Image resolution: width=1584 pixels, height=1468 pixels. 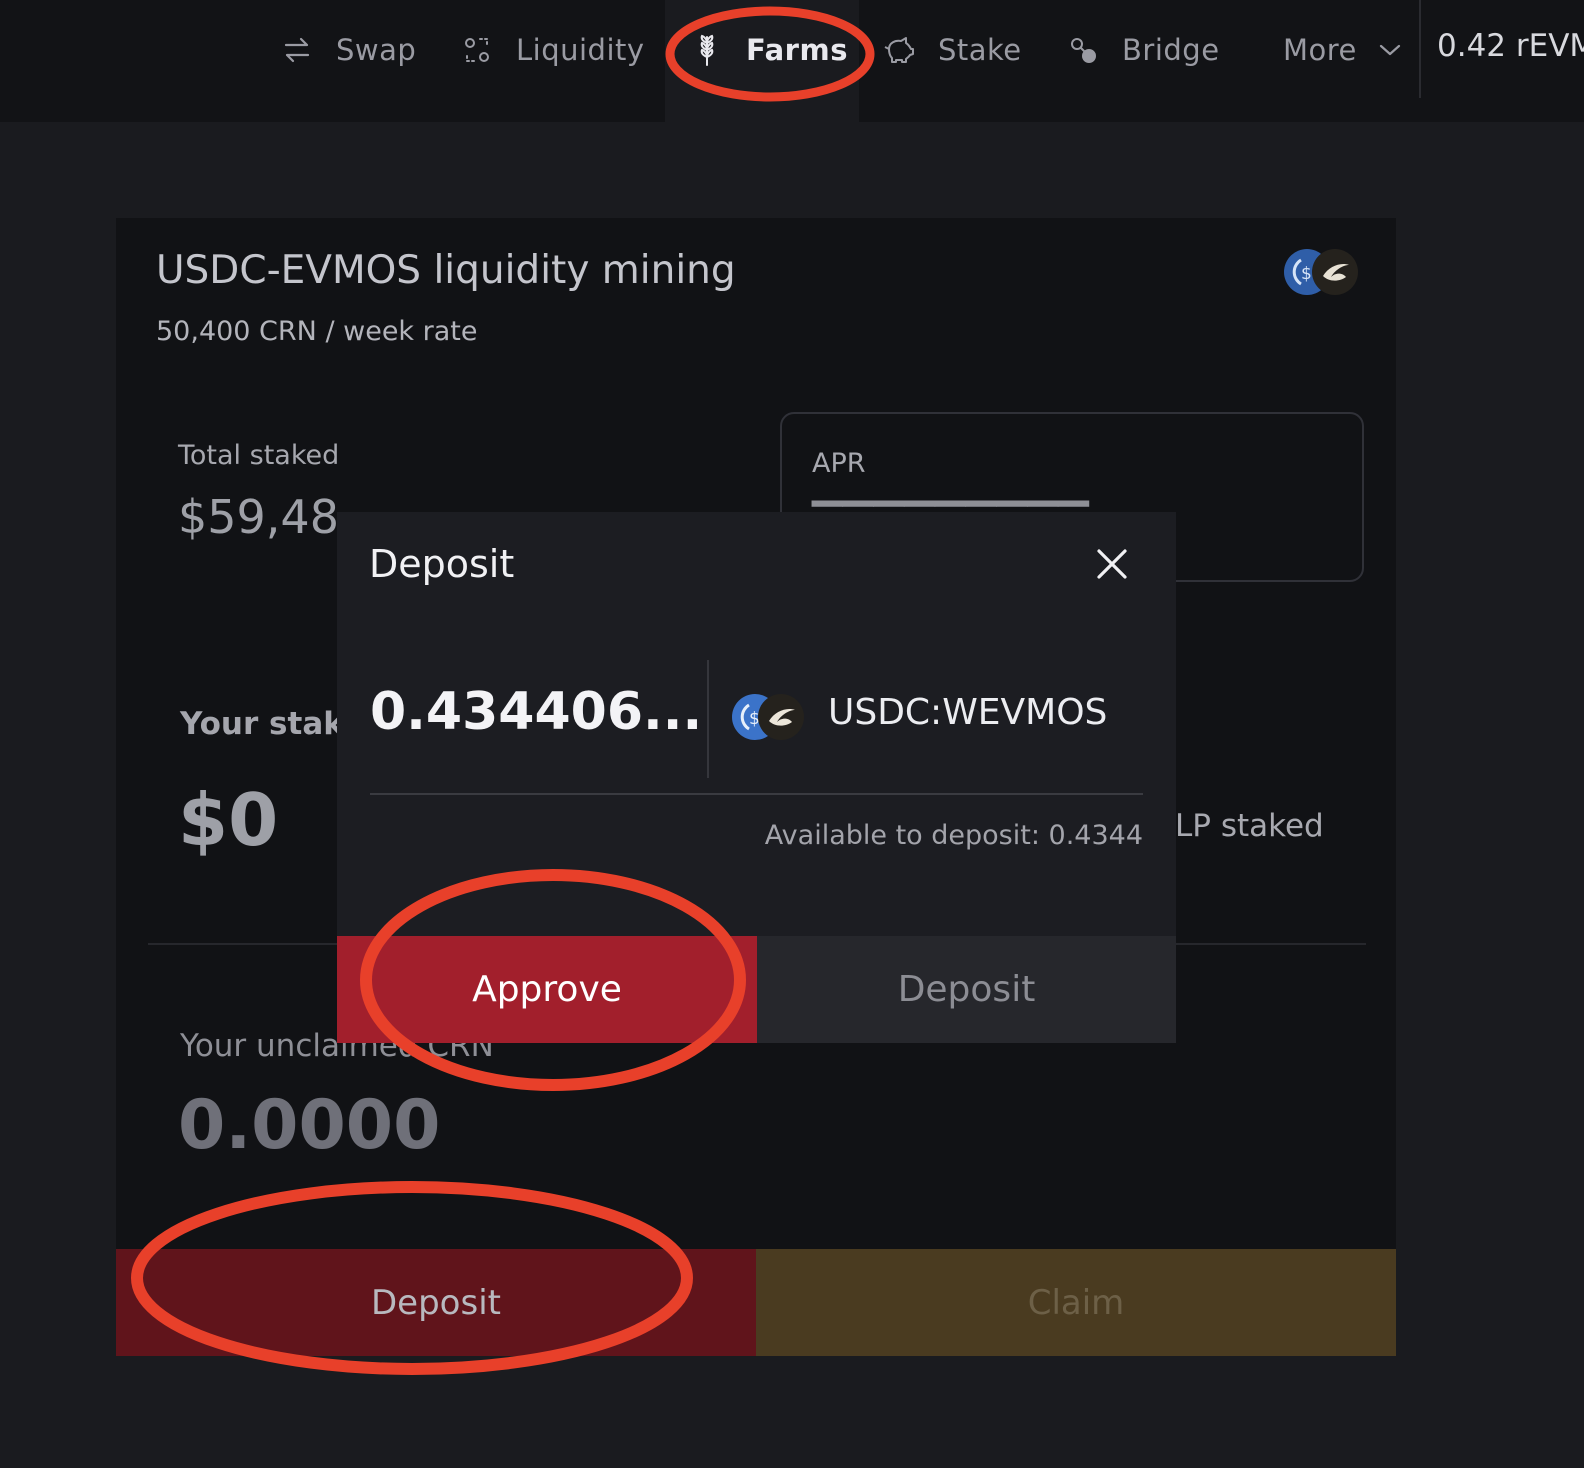 What do you see at coordinates (1083, 50) in the screenshot?
I see `bridge-icon` at bounding box center [1083, 50].